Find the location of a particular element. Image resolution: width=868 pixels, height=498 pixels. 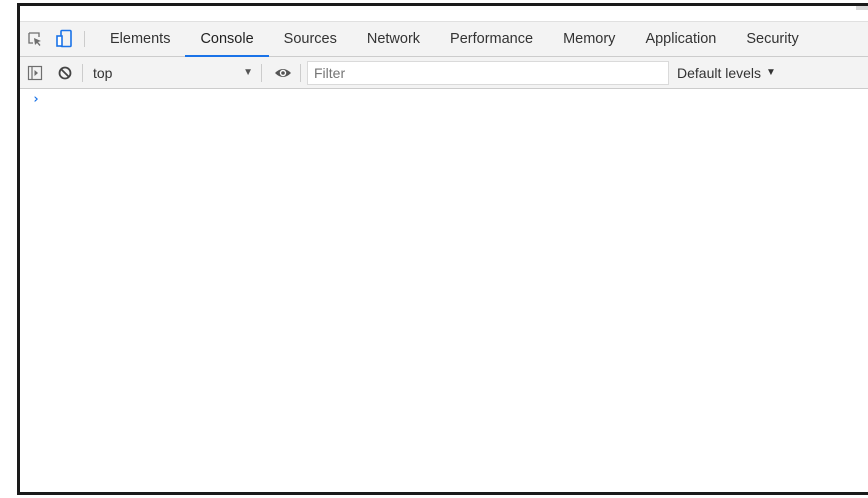

log-levels-dropdown: Default levels ▼ is located at coordinates (726, 73).